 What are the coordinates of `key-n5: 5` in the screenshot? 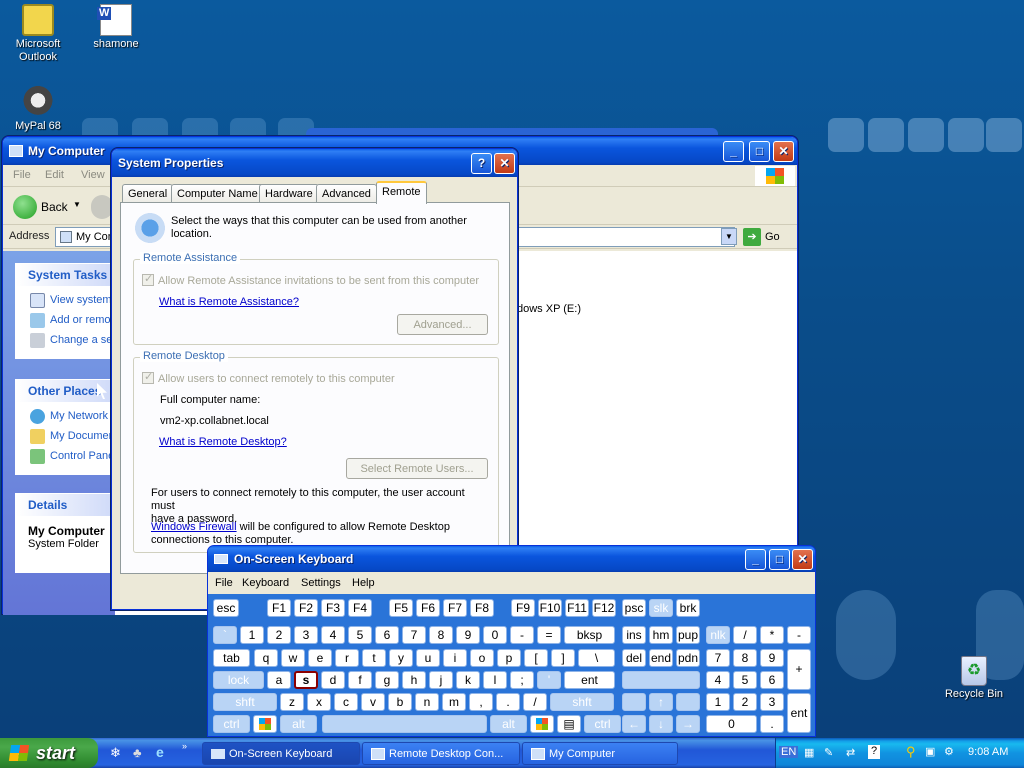 It's located at (360, 635).